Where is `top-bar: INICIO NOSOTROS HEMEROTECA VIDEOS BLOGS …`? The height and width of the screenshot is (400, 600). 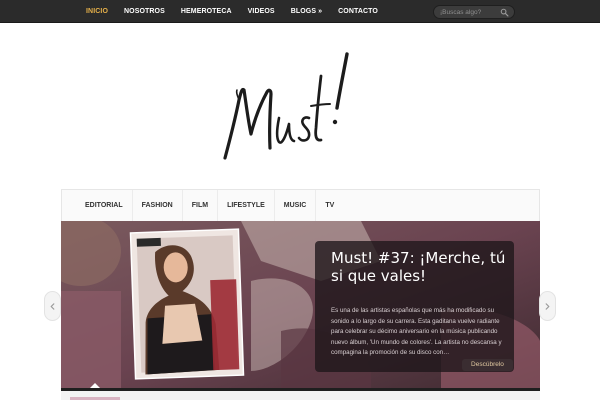 top-bar: INICIO NOSOTROS HEMEROTECA VIDEOS BLOGS … is located at coordinates (300, 11).